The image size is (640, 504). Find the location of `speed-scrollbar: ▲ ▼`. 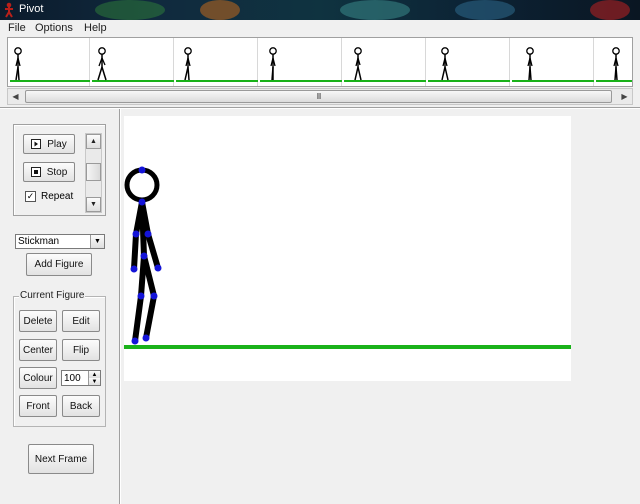

speed-scrollbar: ▲ ▼ is located at coordinates (93, 173).